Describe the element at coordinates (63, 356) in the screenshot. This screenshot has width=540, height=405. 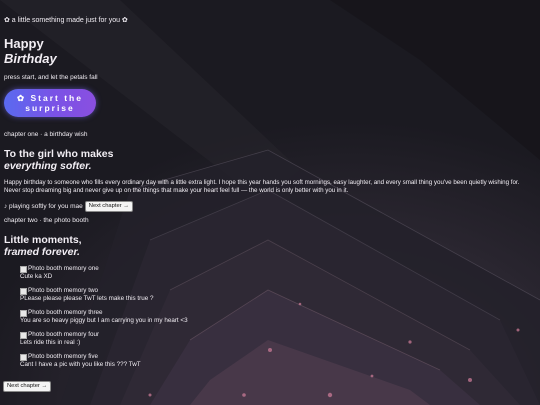
I see `photo-alt-text: Photo booth memory five` at that location.